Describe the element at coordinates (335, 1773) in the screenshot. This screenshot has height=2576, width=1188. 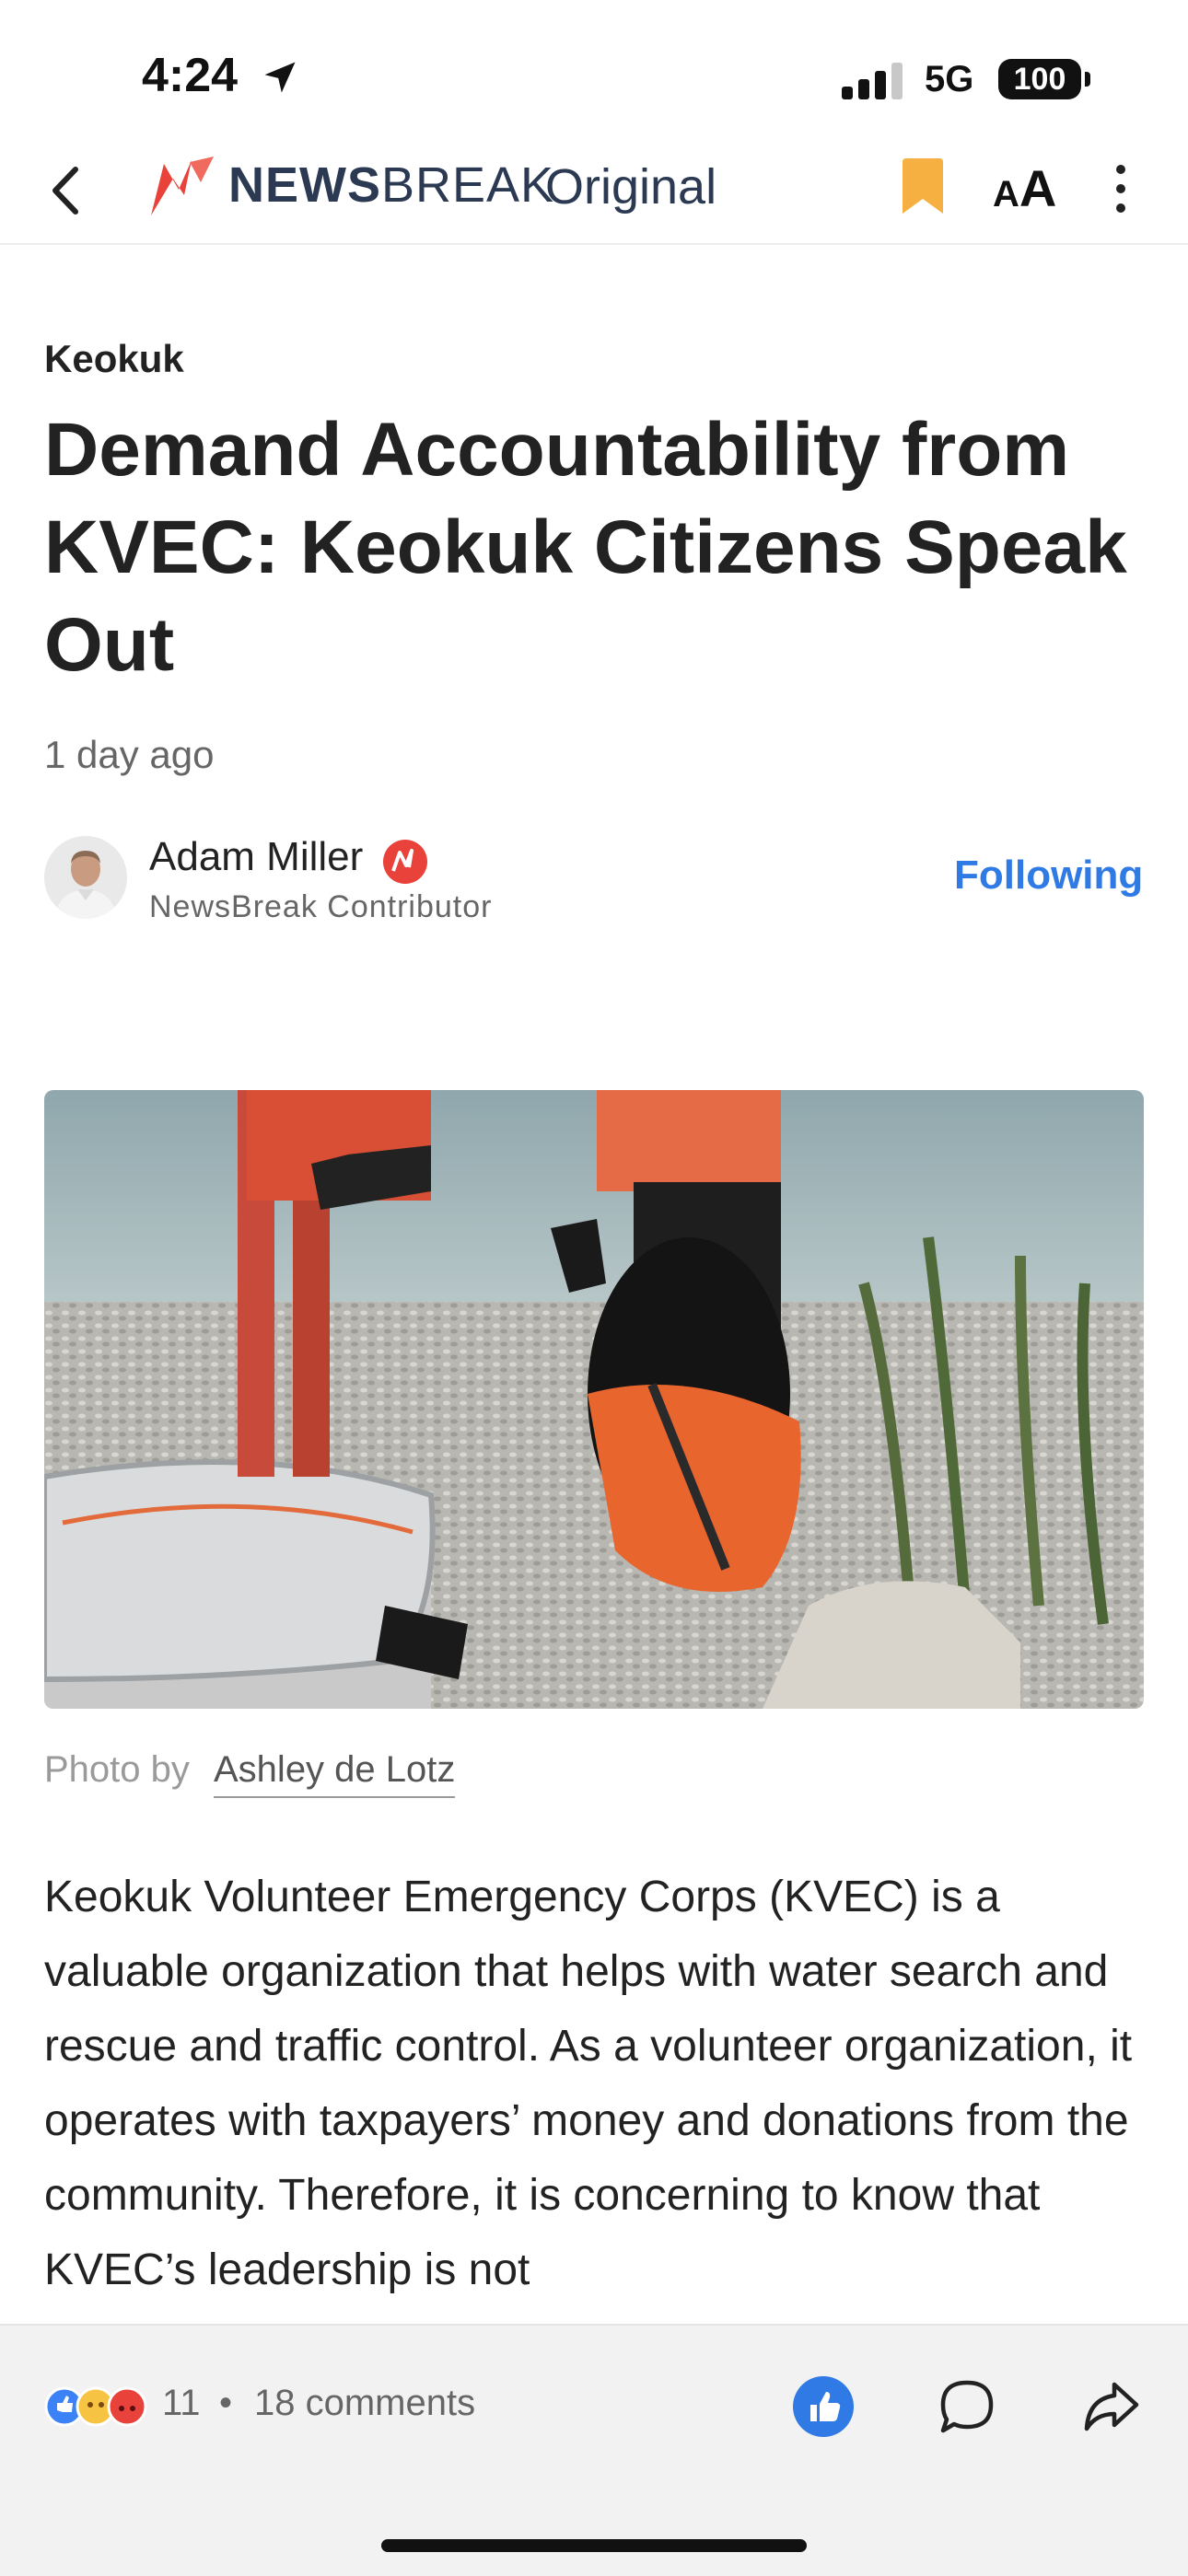
I see `photo-credit-link: Ashley de Lotz` at that location.